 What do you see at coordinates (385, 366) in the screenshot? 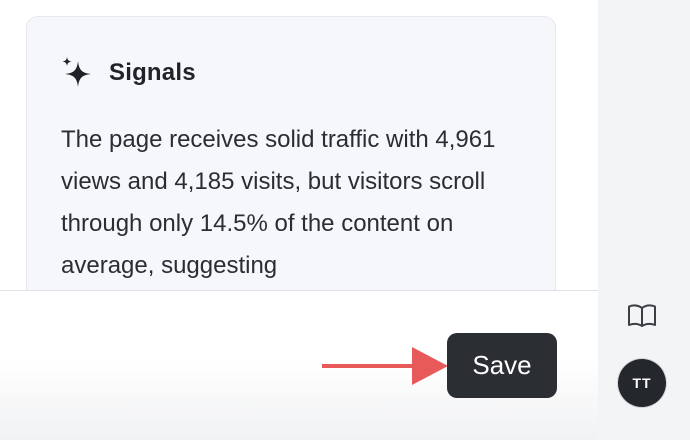
I see `annotation-arrow` at bounding box center [385, 366].